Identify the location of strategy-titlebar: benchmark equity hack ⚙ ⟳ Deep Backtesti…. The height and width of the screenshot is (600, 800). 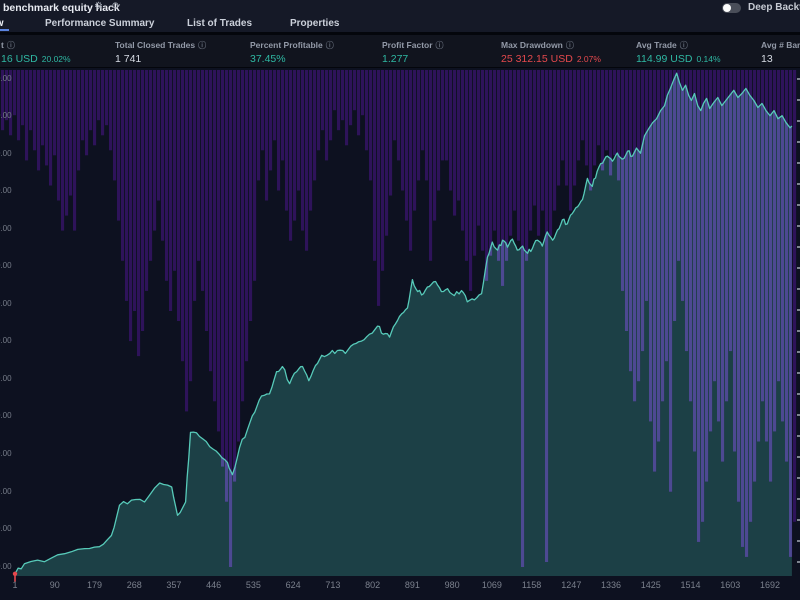
(400, 8).